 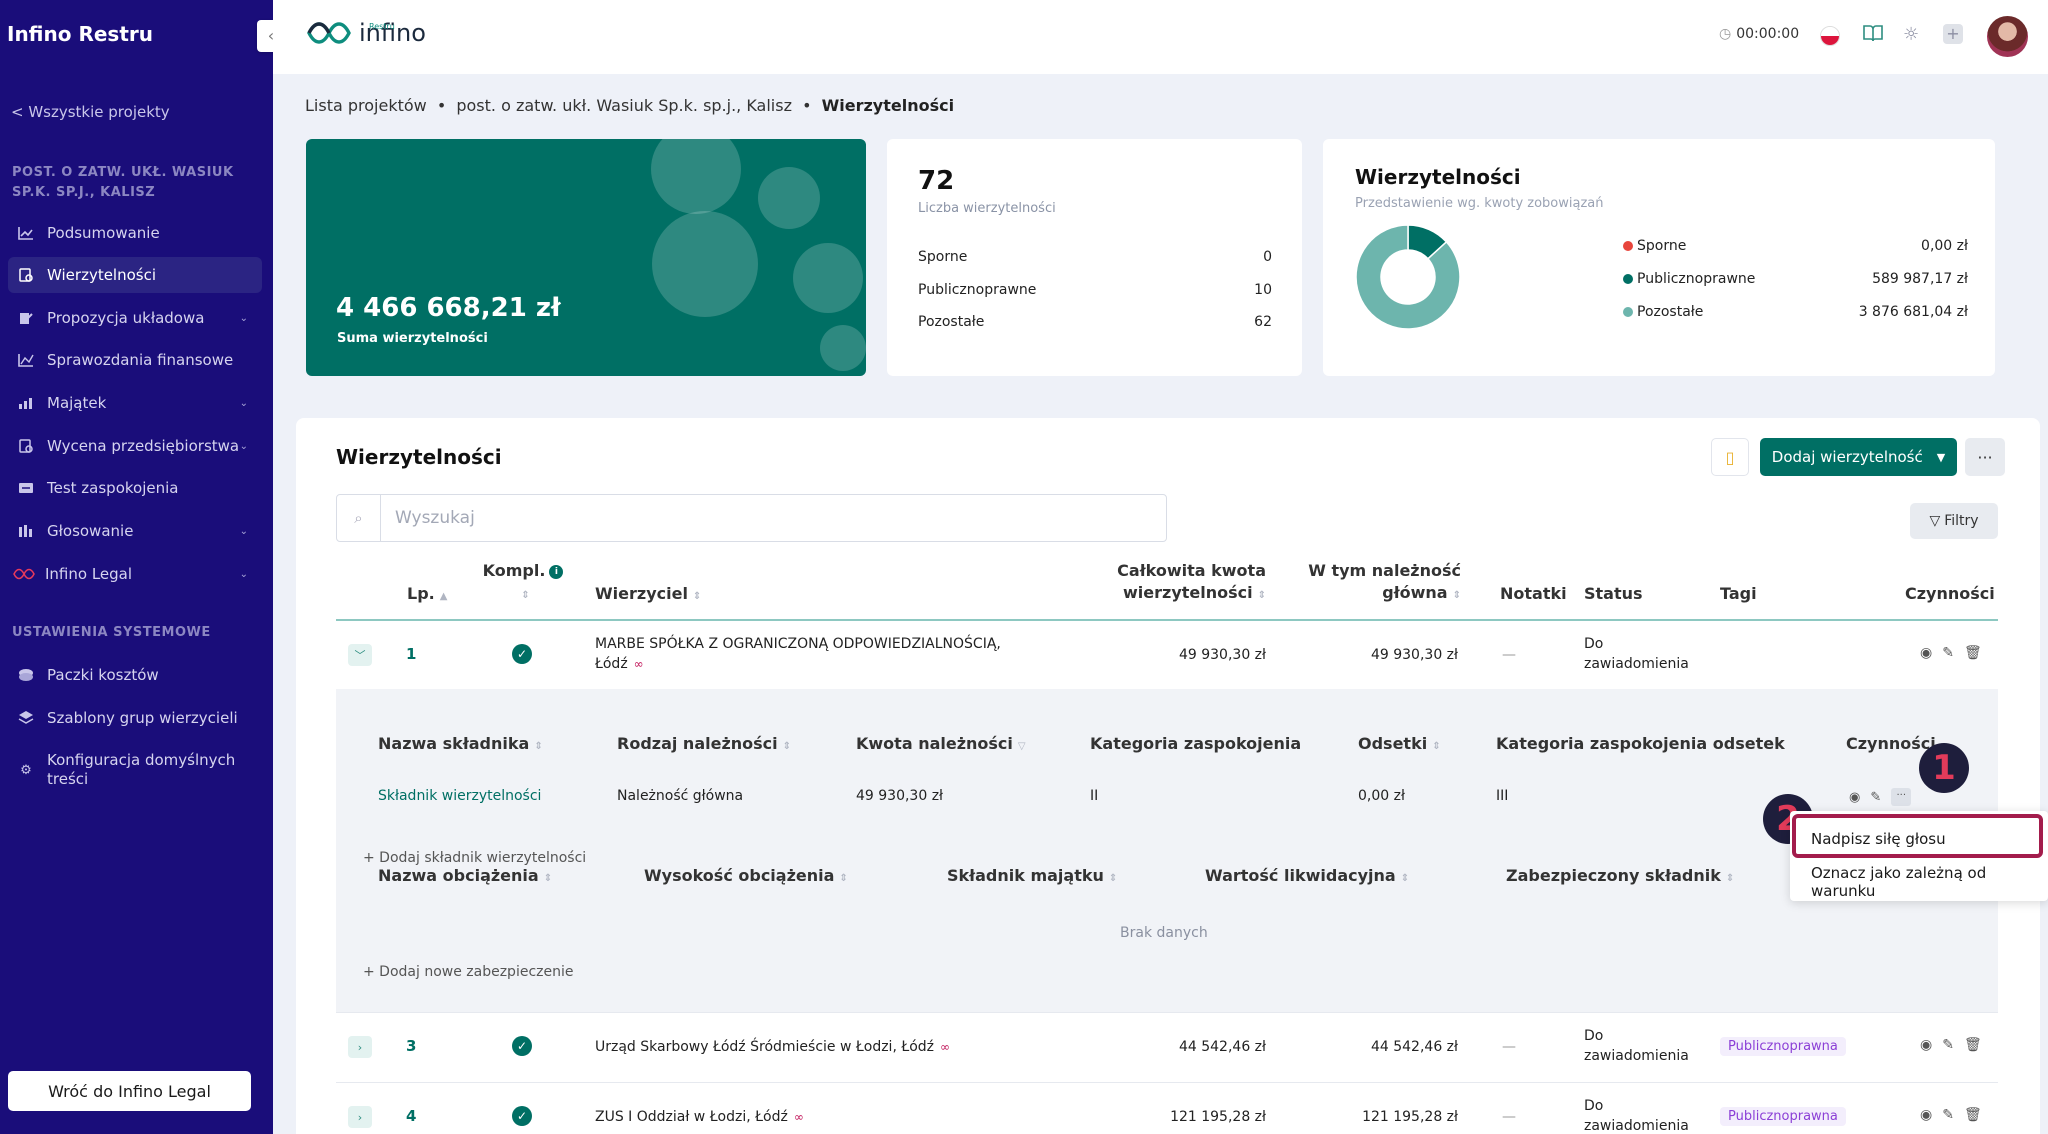 I want to click on book-icon: ▯, so click(x=1730, y=457).